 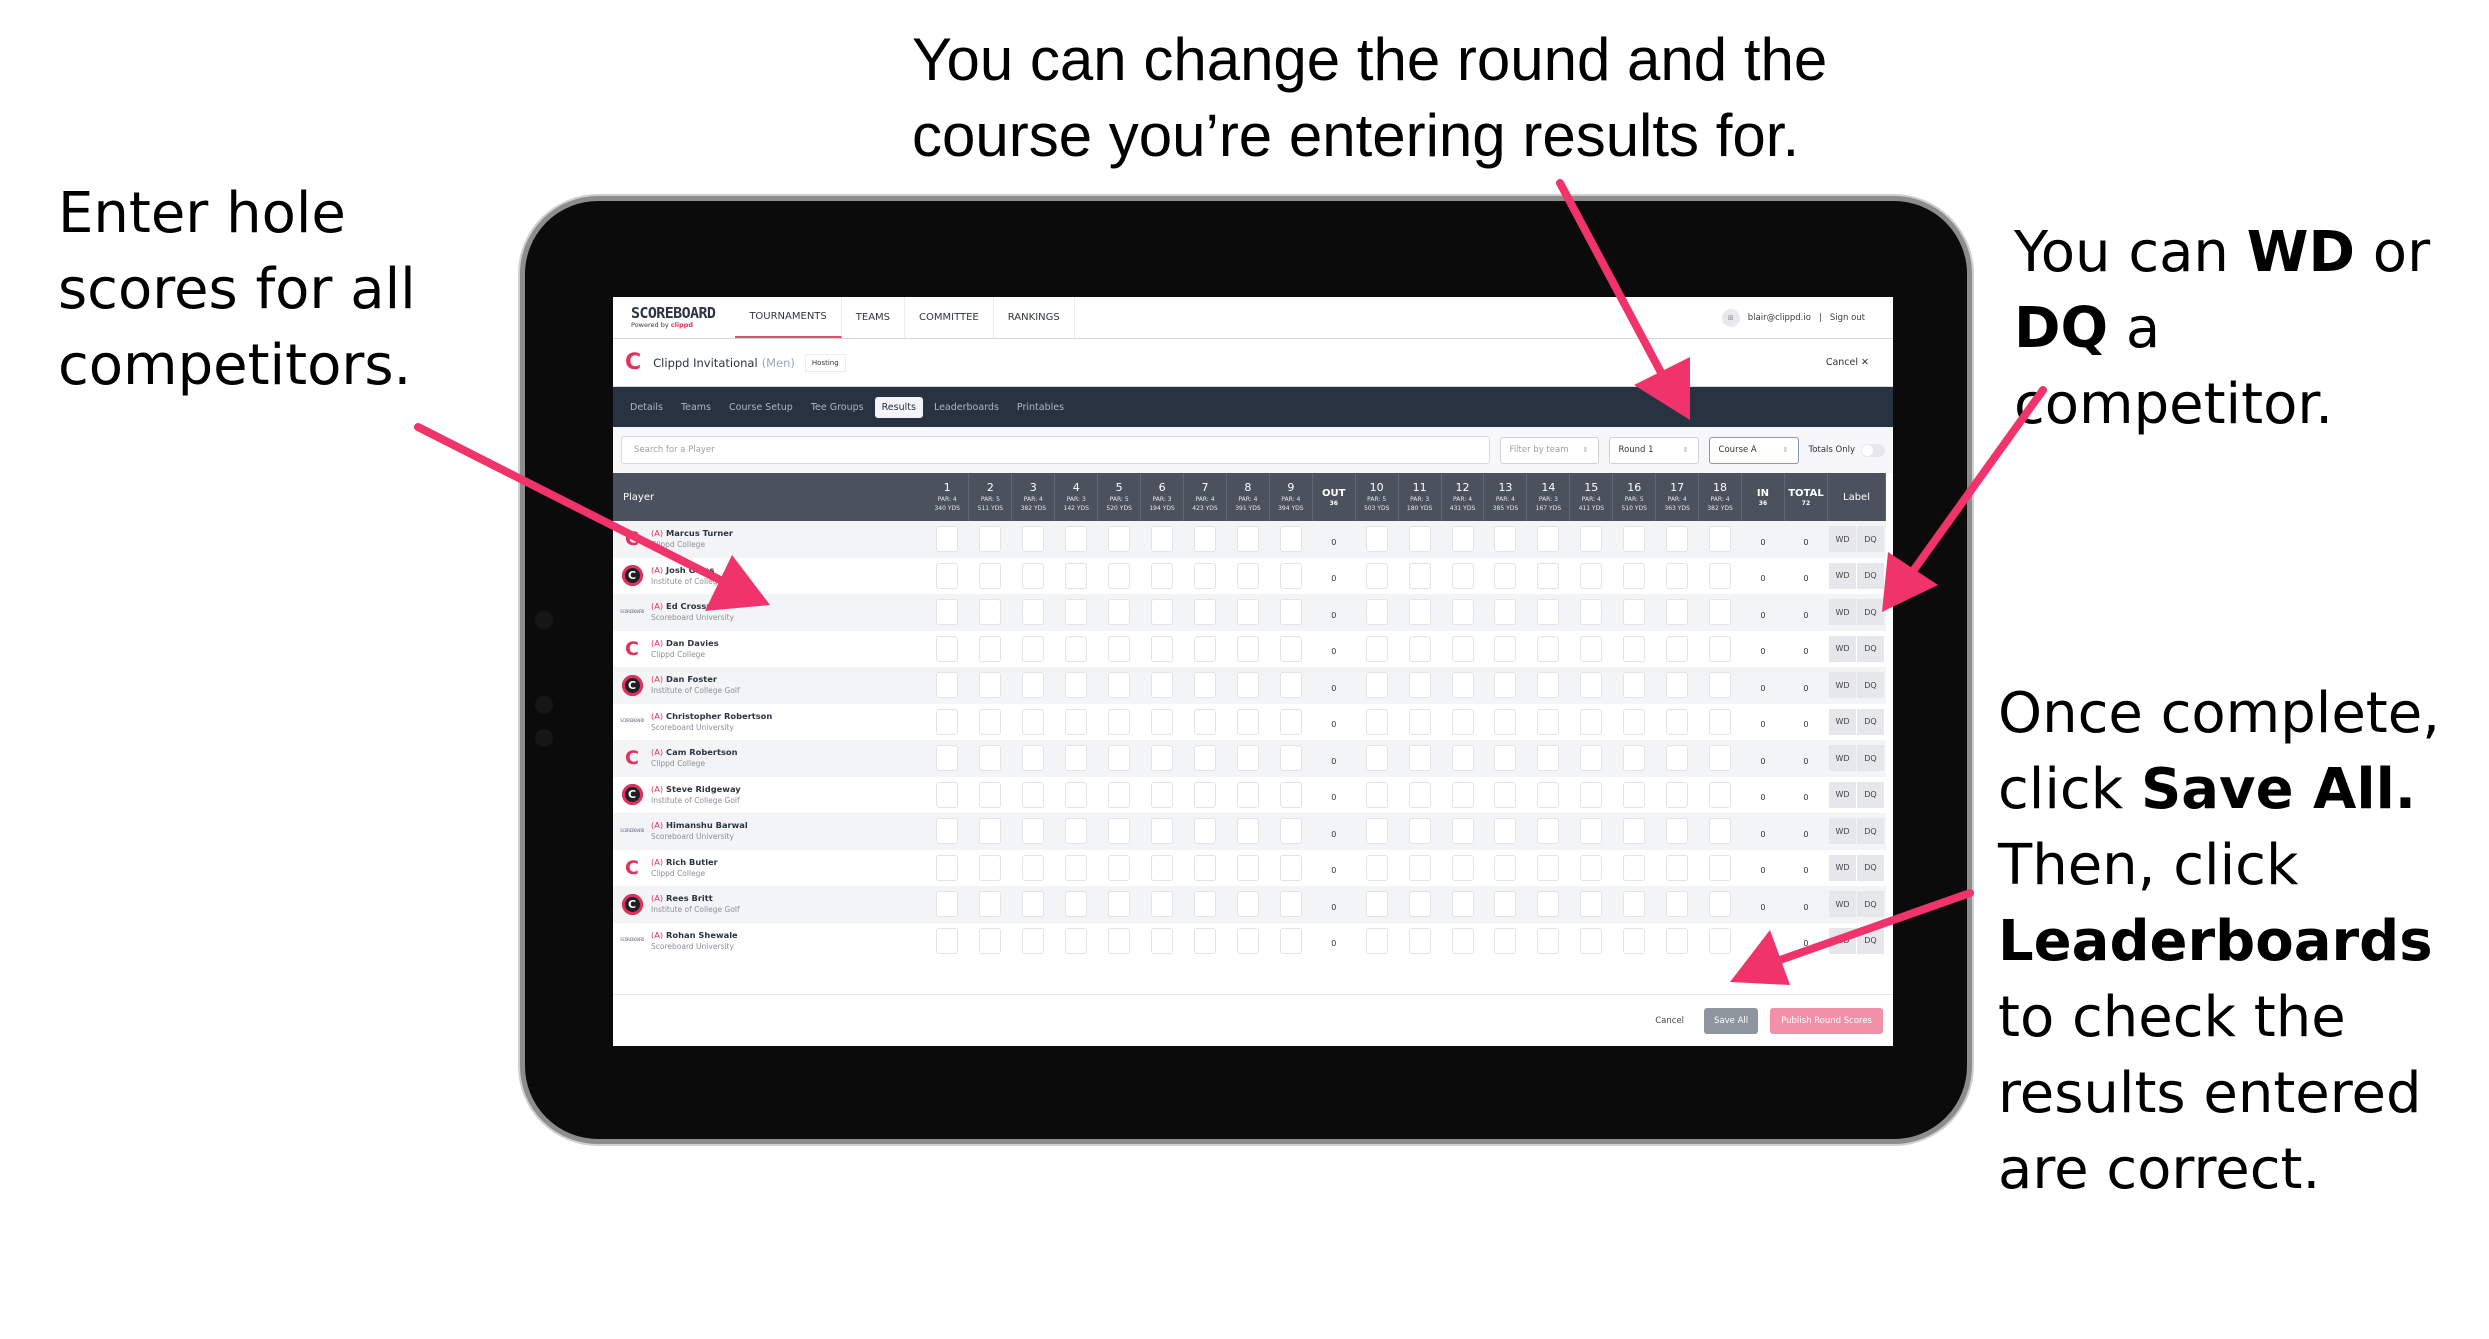 What do you see at coordinates (1731, 1020) in the screenshot?
I see `save-all-button: Save All` at bounding box center [1731, 1020].